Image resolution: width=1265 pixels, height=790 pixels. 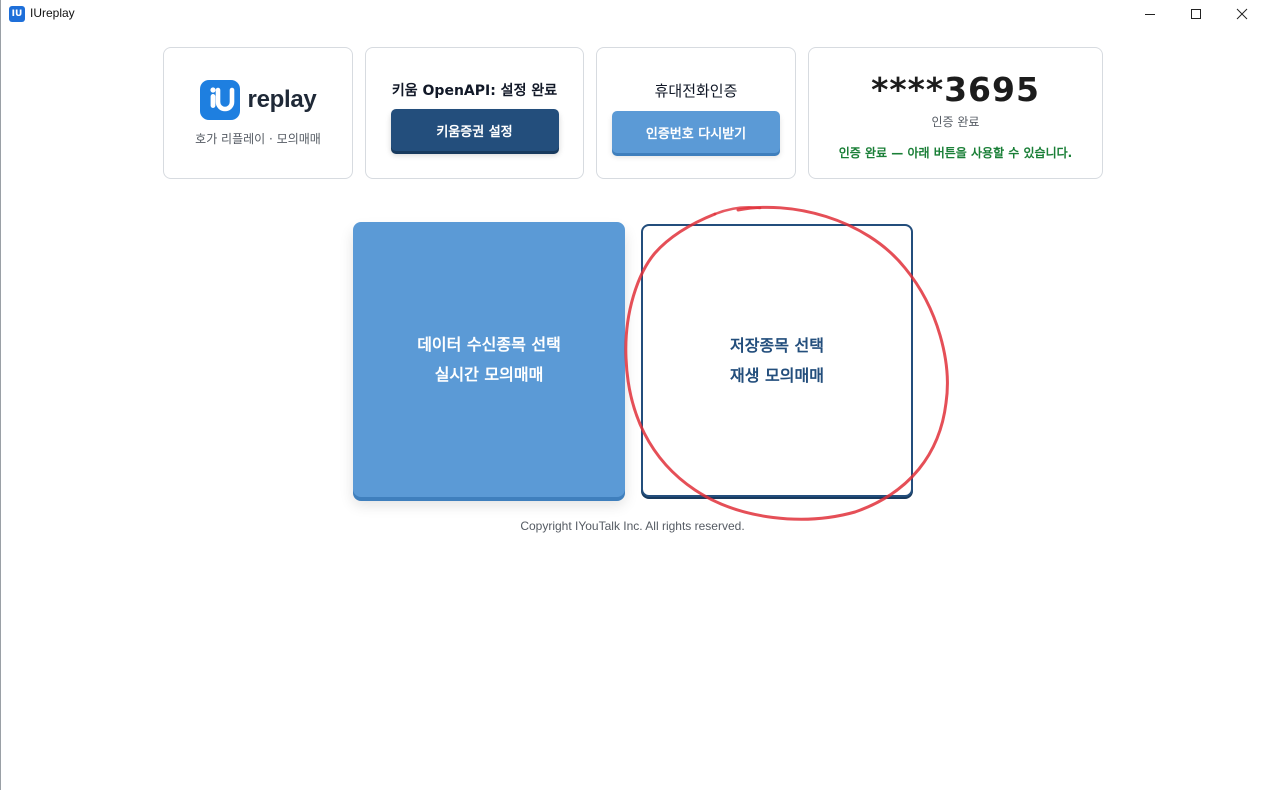 I want to click on kiwoom-settings-button: 키움증권 설정, so click(x=474, y=130).